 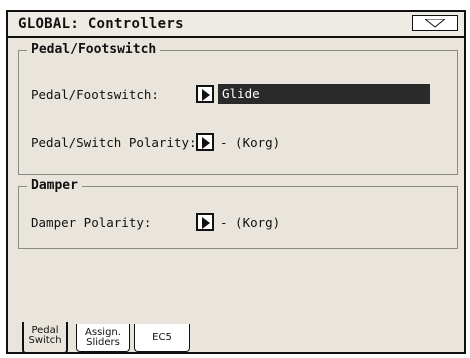 I want to click on damper-polarity-arrow-button, so click(x=205, y=222).